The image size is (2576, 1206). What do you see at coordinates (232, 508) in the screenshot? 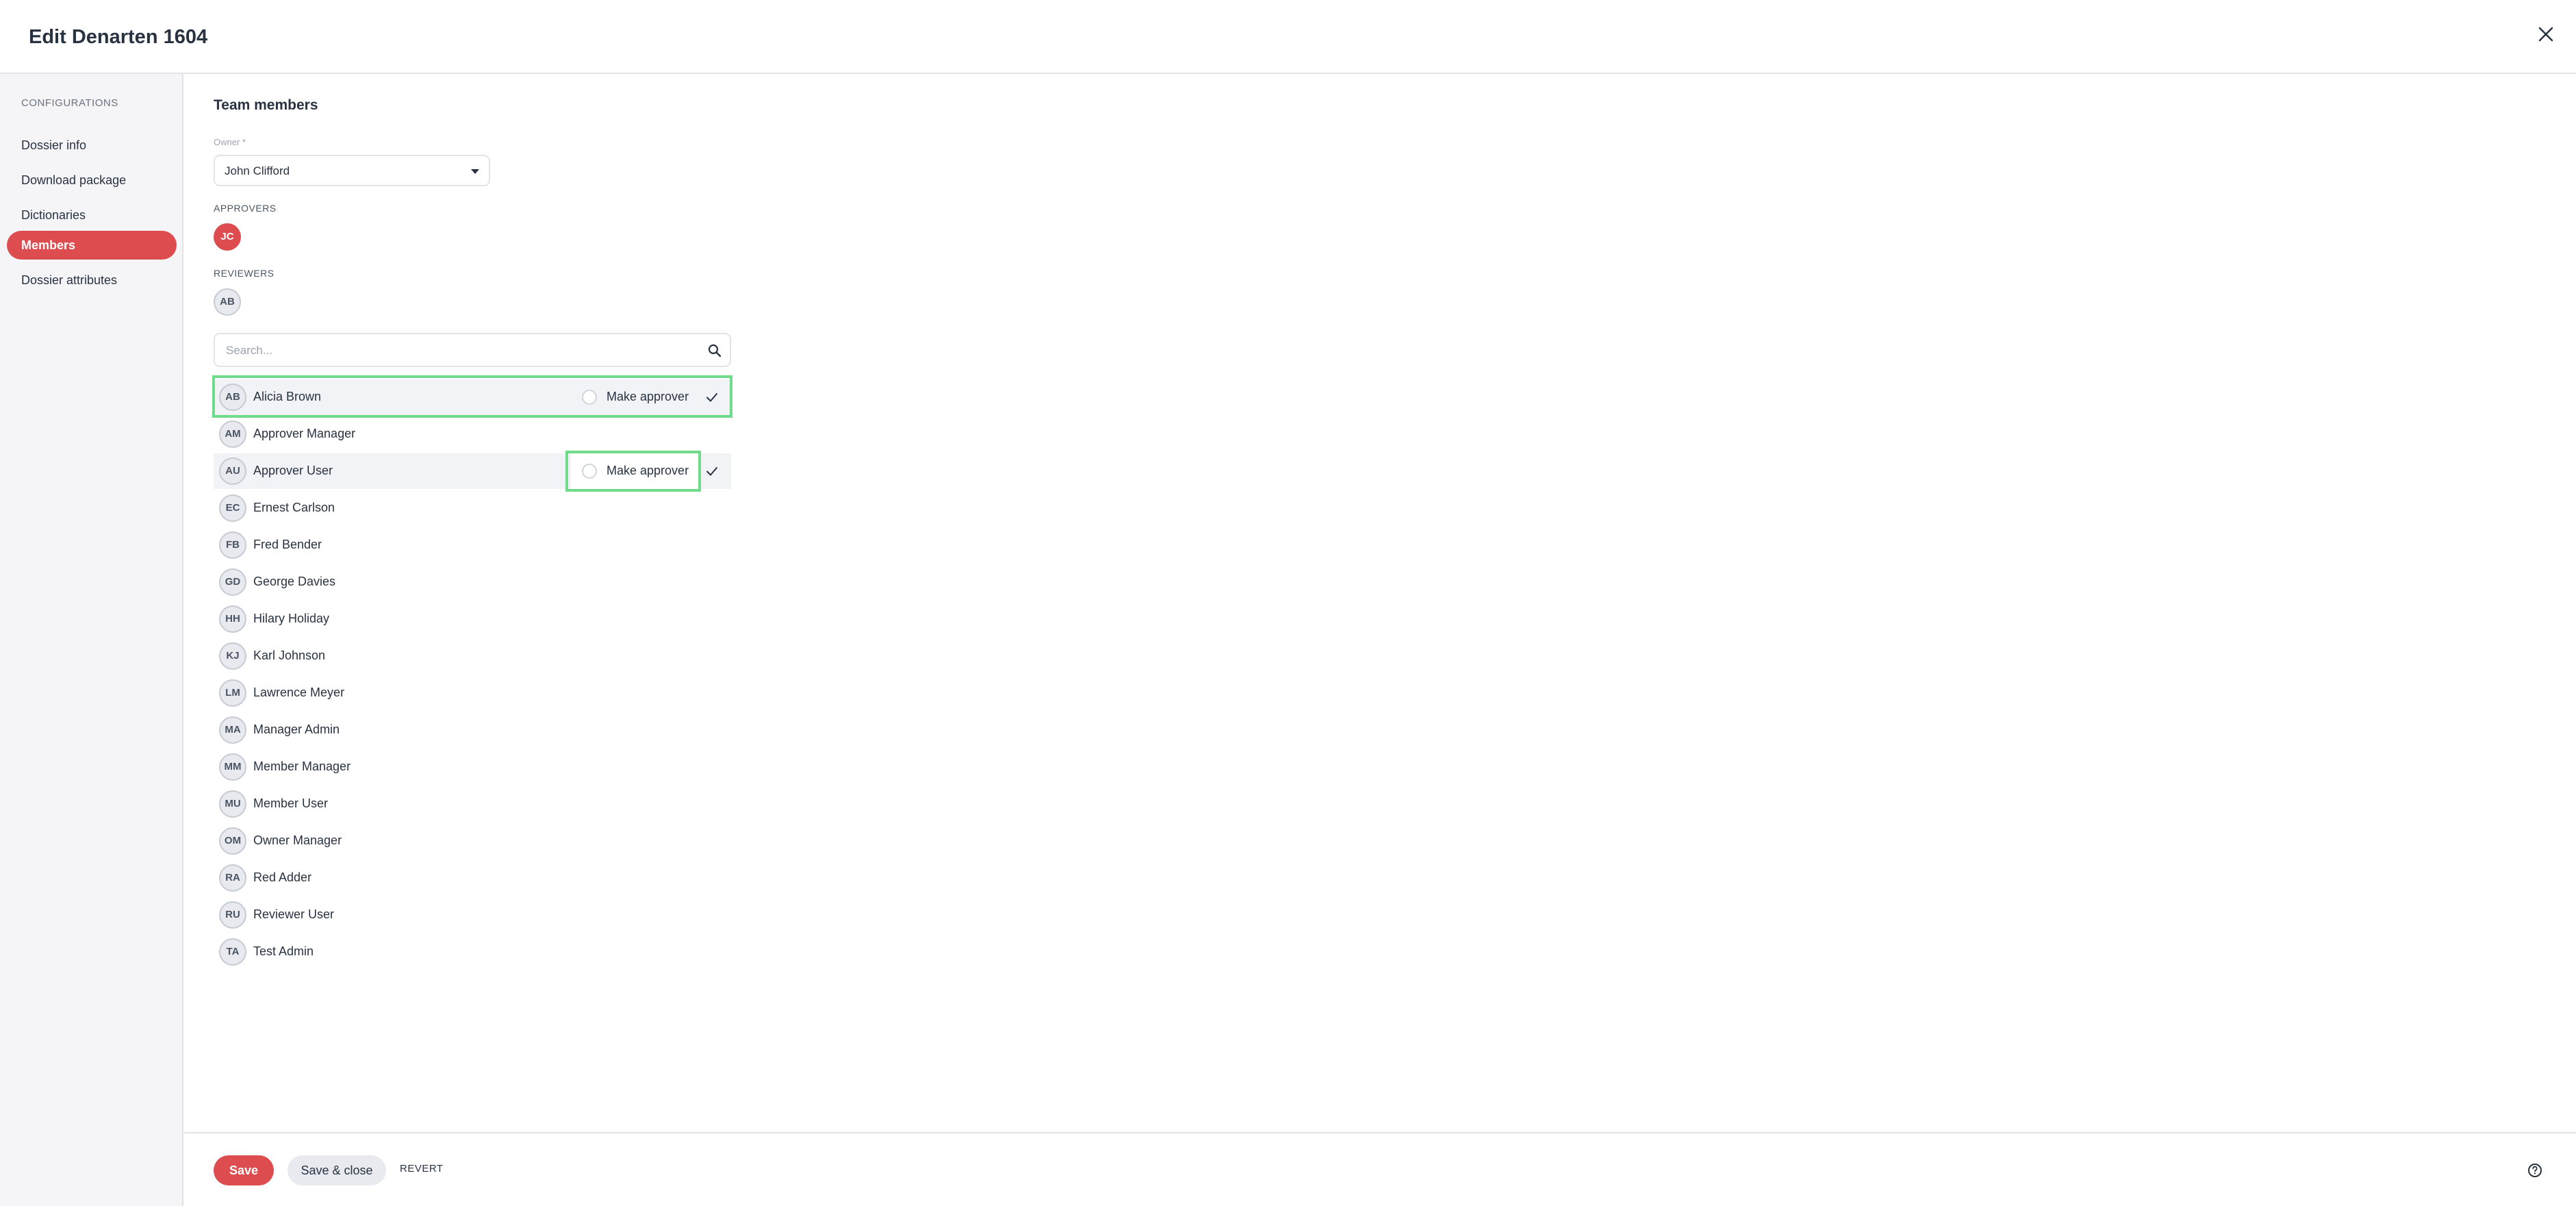
I see `member-avatar: EC` at bounding box center [232, 508].